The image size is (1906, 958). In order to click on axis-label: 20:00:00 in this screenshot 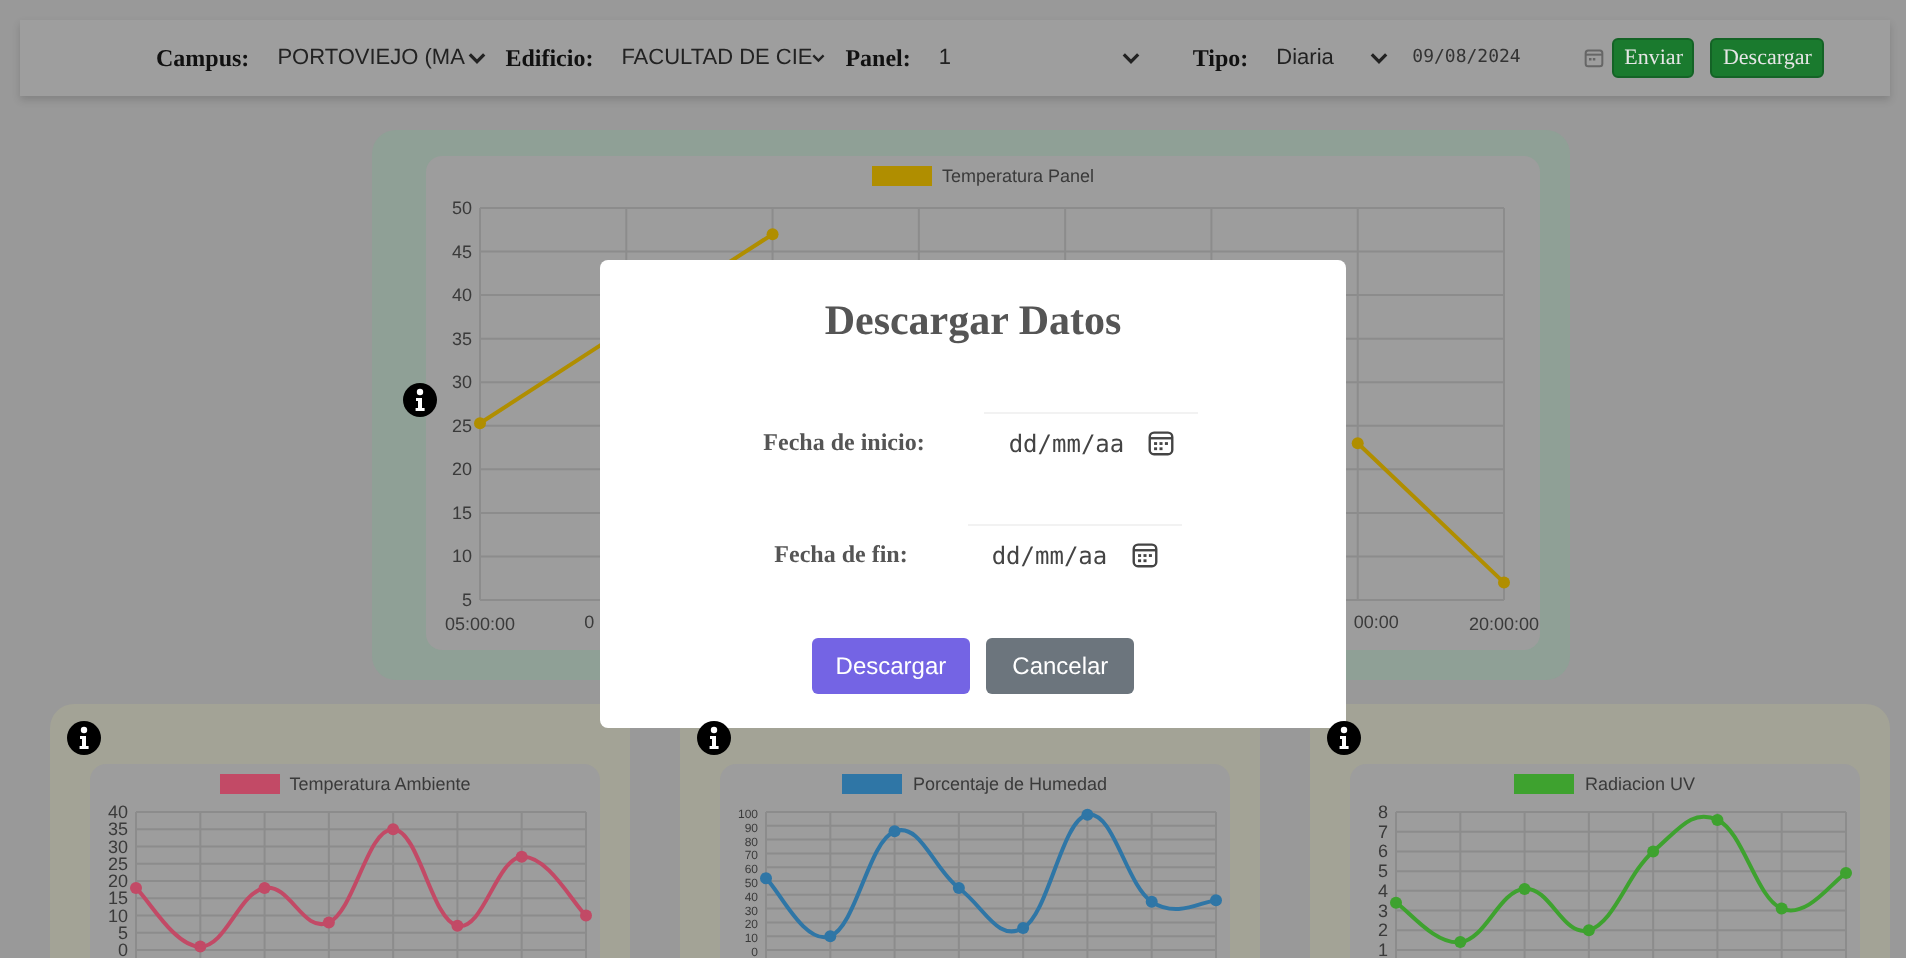, I will do `click(1504, 624)`.